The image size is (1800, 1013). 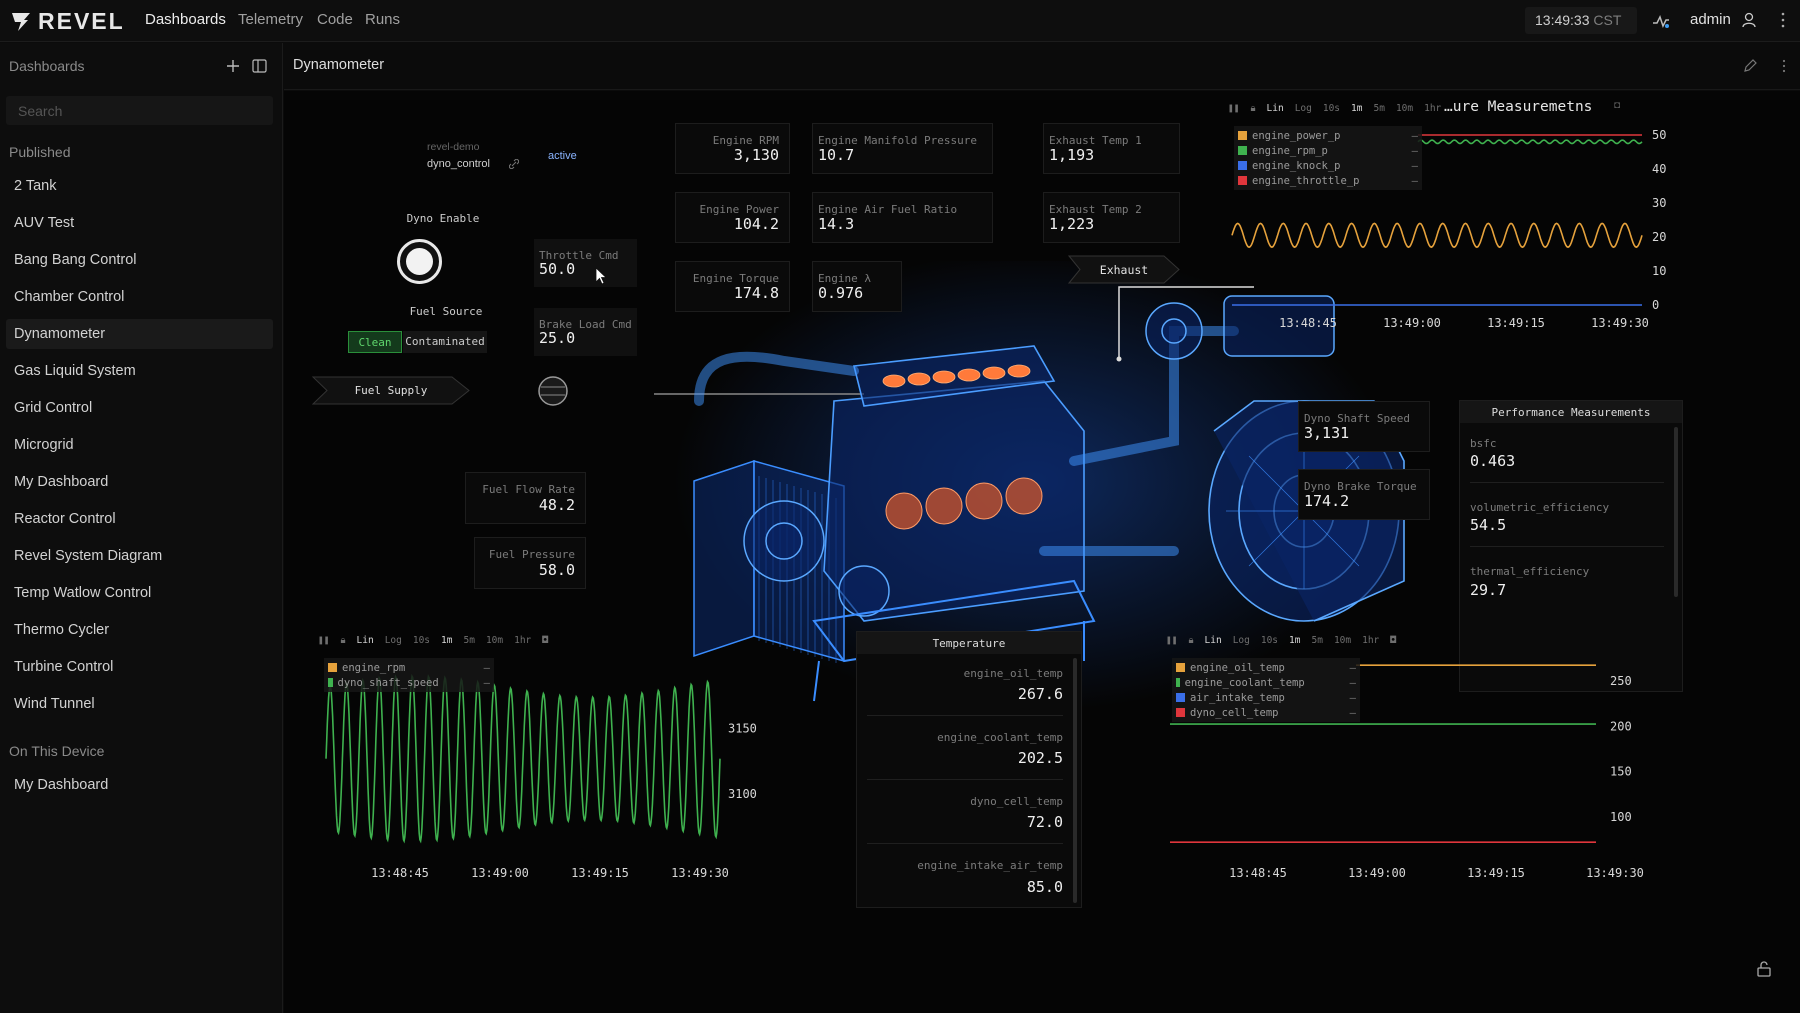 I want to click on legend-item: engine_rpm_p –, so click(x=1328, y=150).